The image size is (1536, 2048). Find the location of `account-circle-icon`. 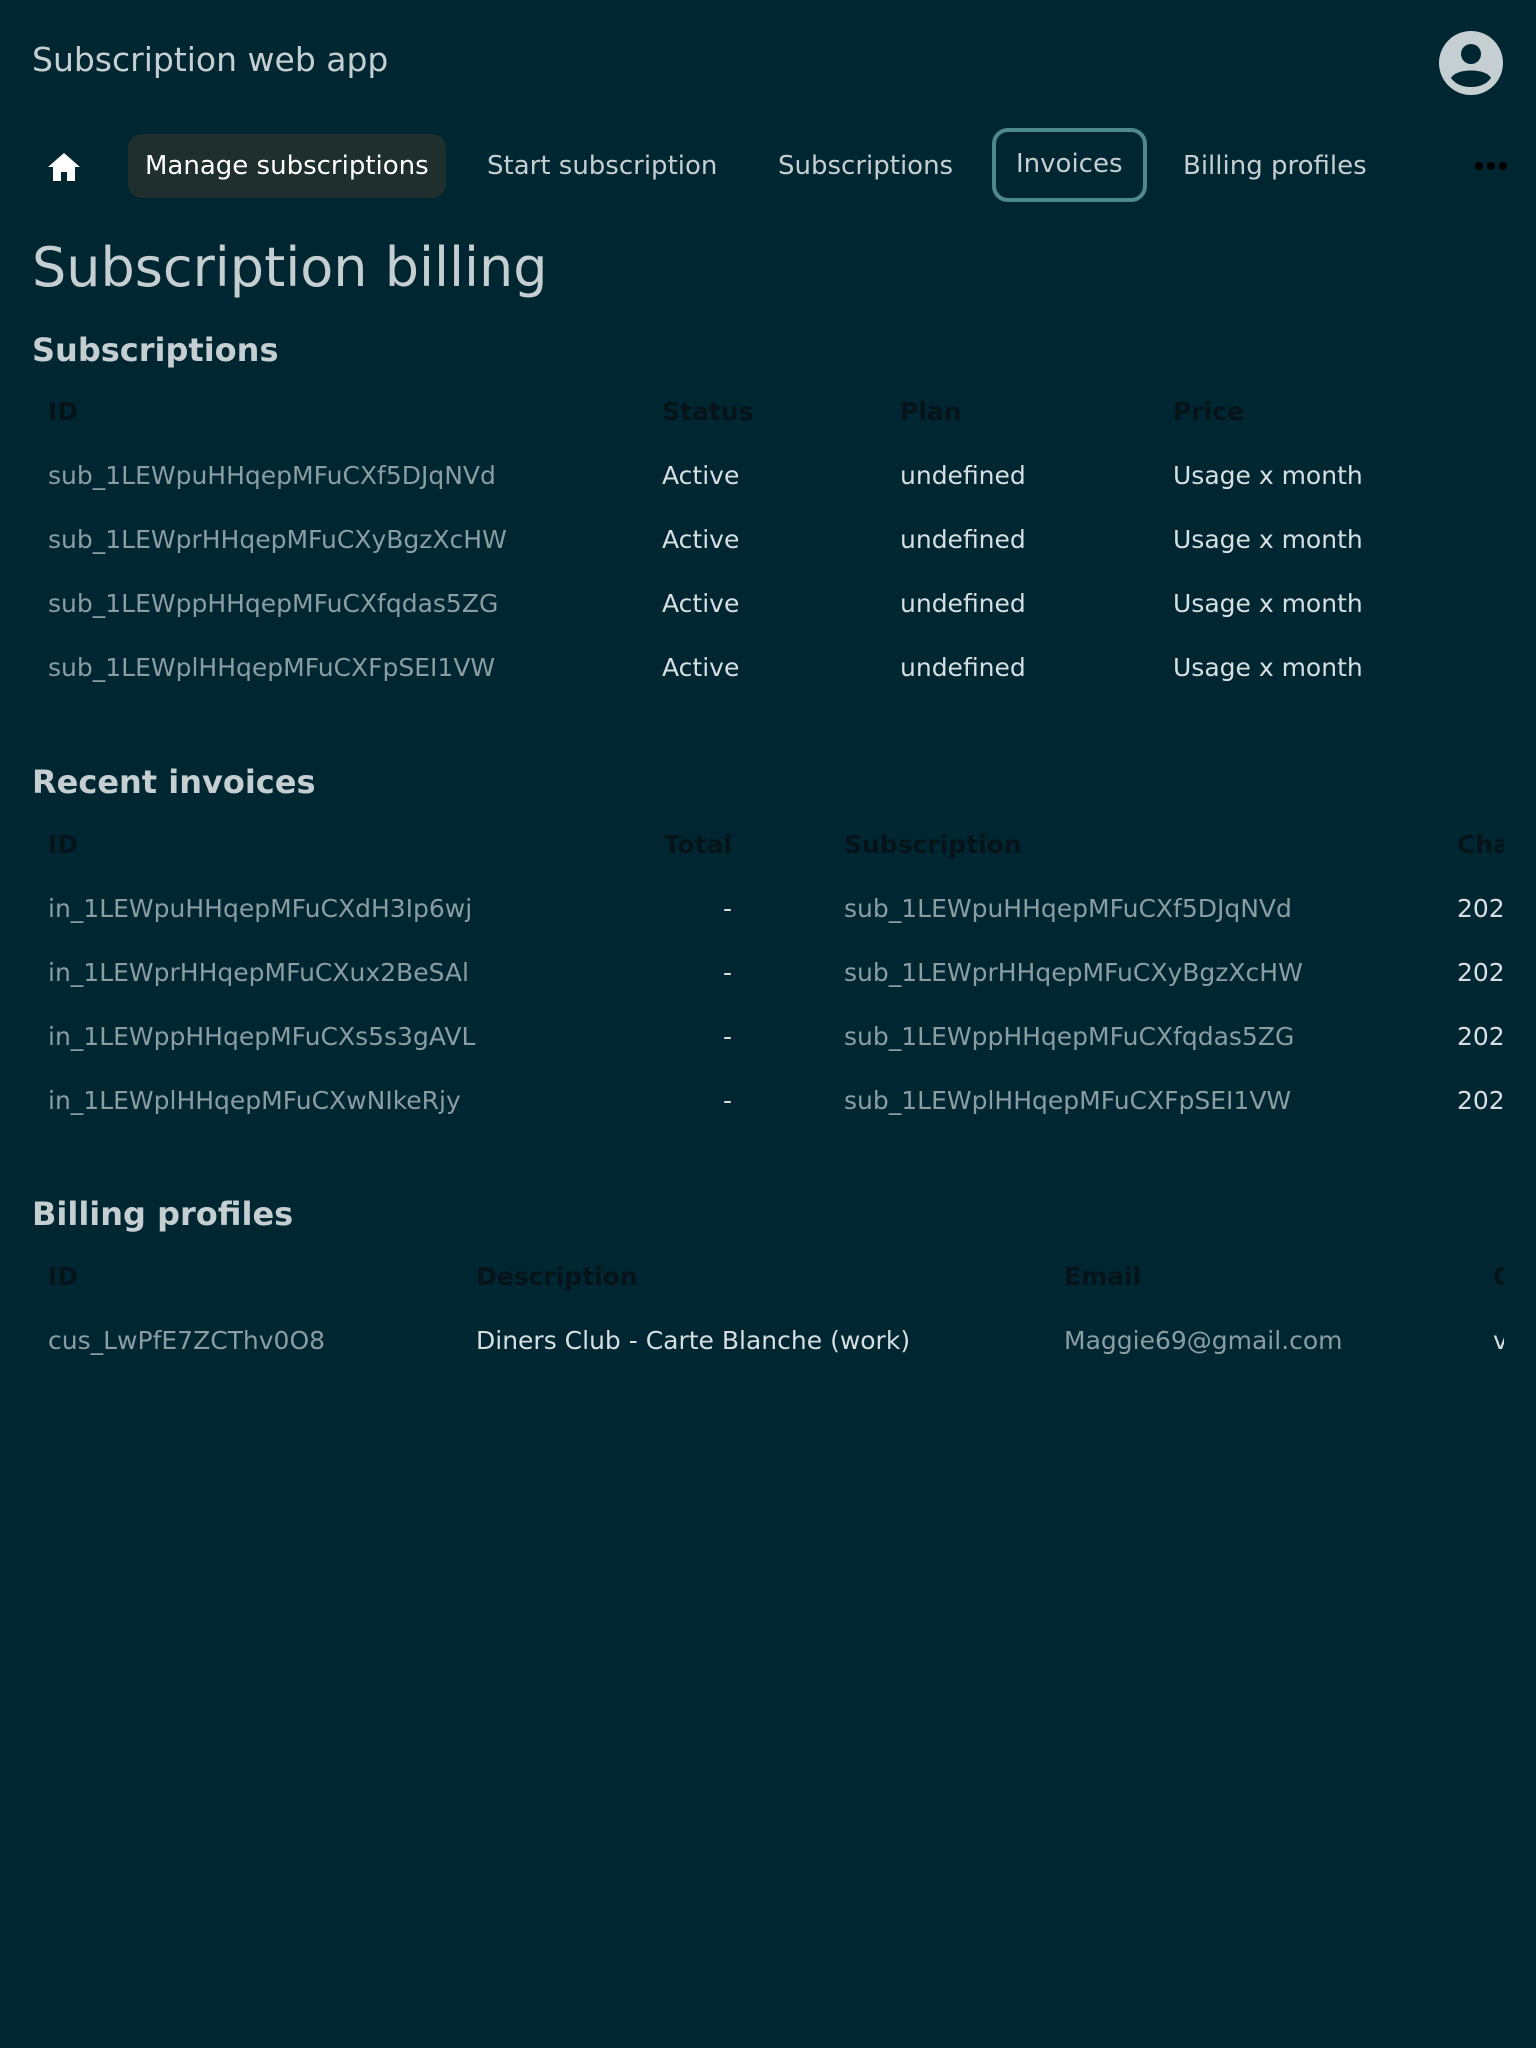

account-circle-icon is located at coordinates (1471, 63).